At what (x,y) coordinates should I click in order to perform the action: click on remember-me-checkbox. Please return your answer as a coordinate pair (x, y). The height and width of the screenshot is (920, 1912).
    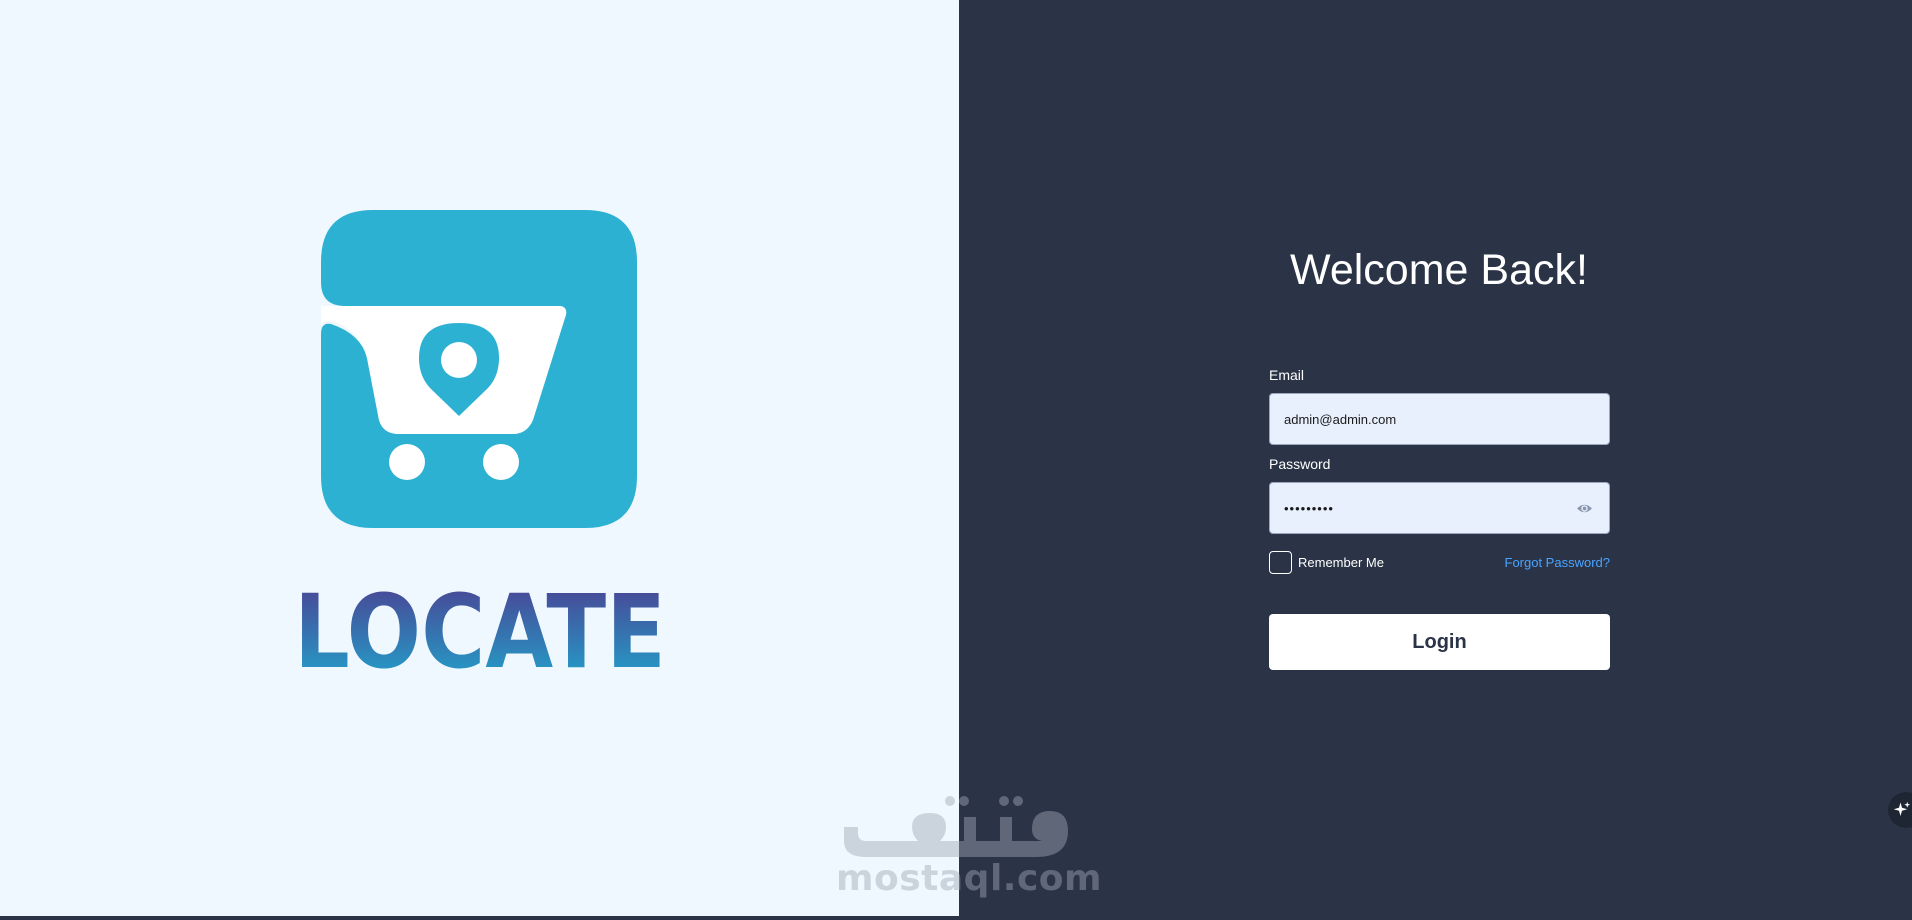
    Looking at the image, I should click on (1280, 562).